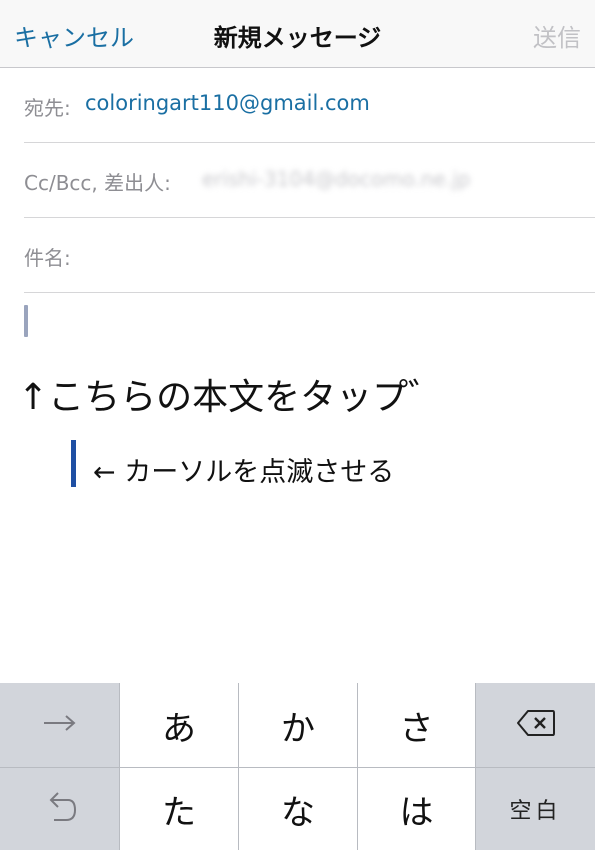 The width and height of the screenshot is (595, 850). What do you see at coordinates (557, 35) in the screenshot?
I see `send-button: 送信` at bounding box center [557, 35].